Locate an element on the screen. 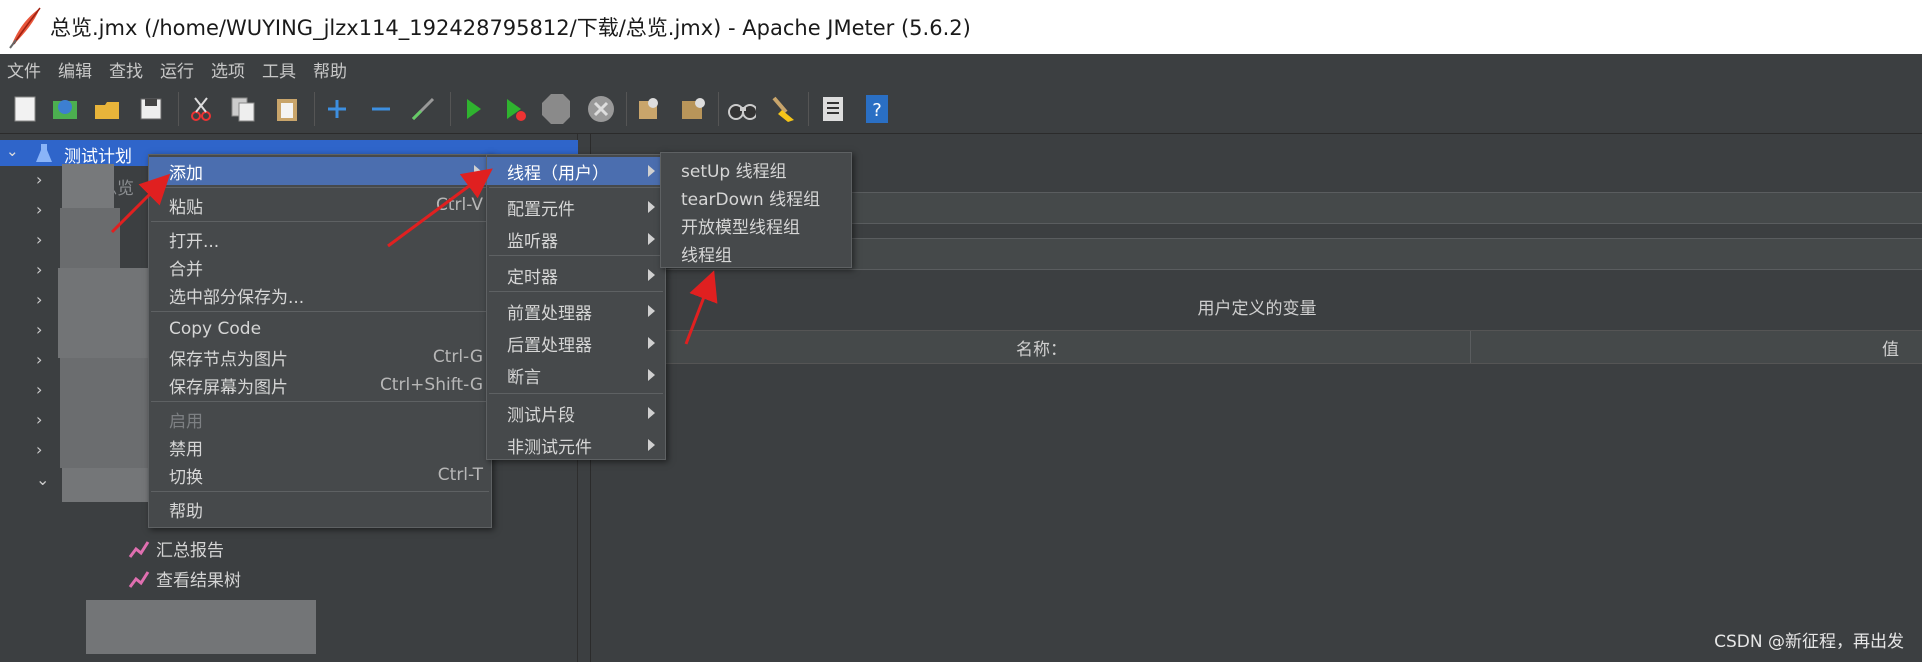 This screenshot has width=1922, height=662. menu-item-teardown-thread-group: tearDown 线程组 is located at coordinates (756, 197).